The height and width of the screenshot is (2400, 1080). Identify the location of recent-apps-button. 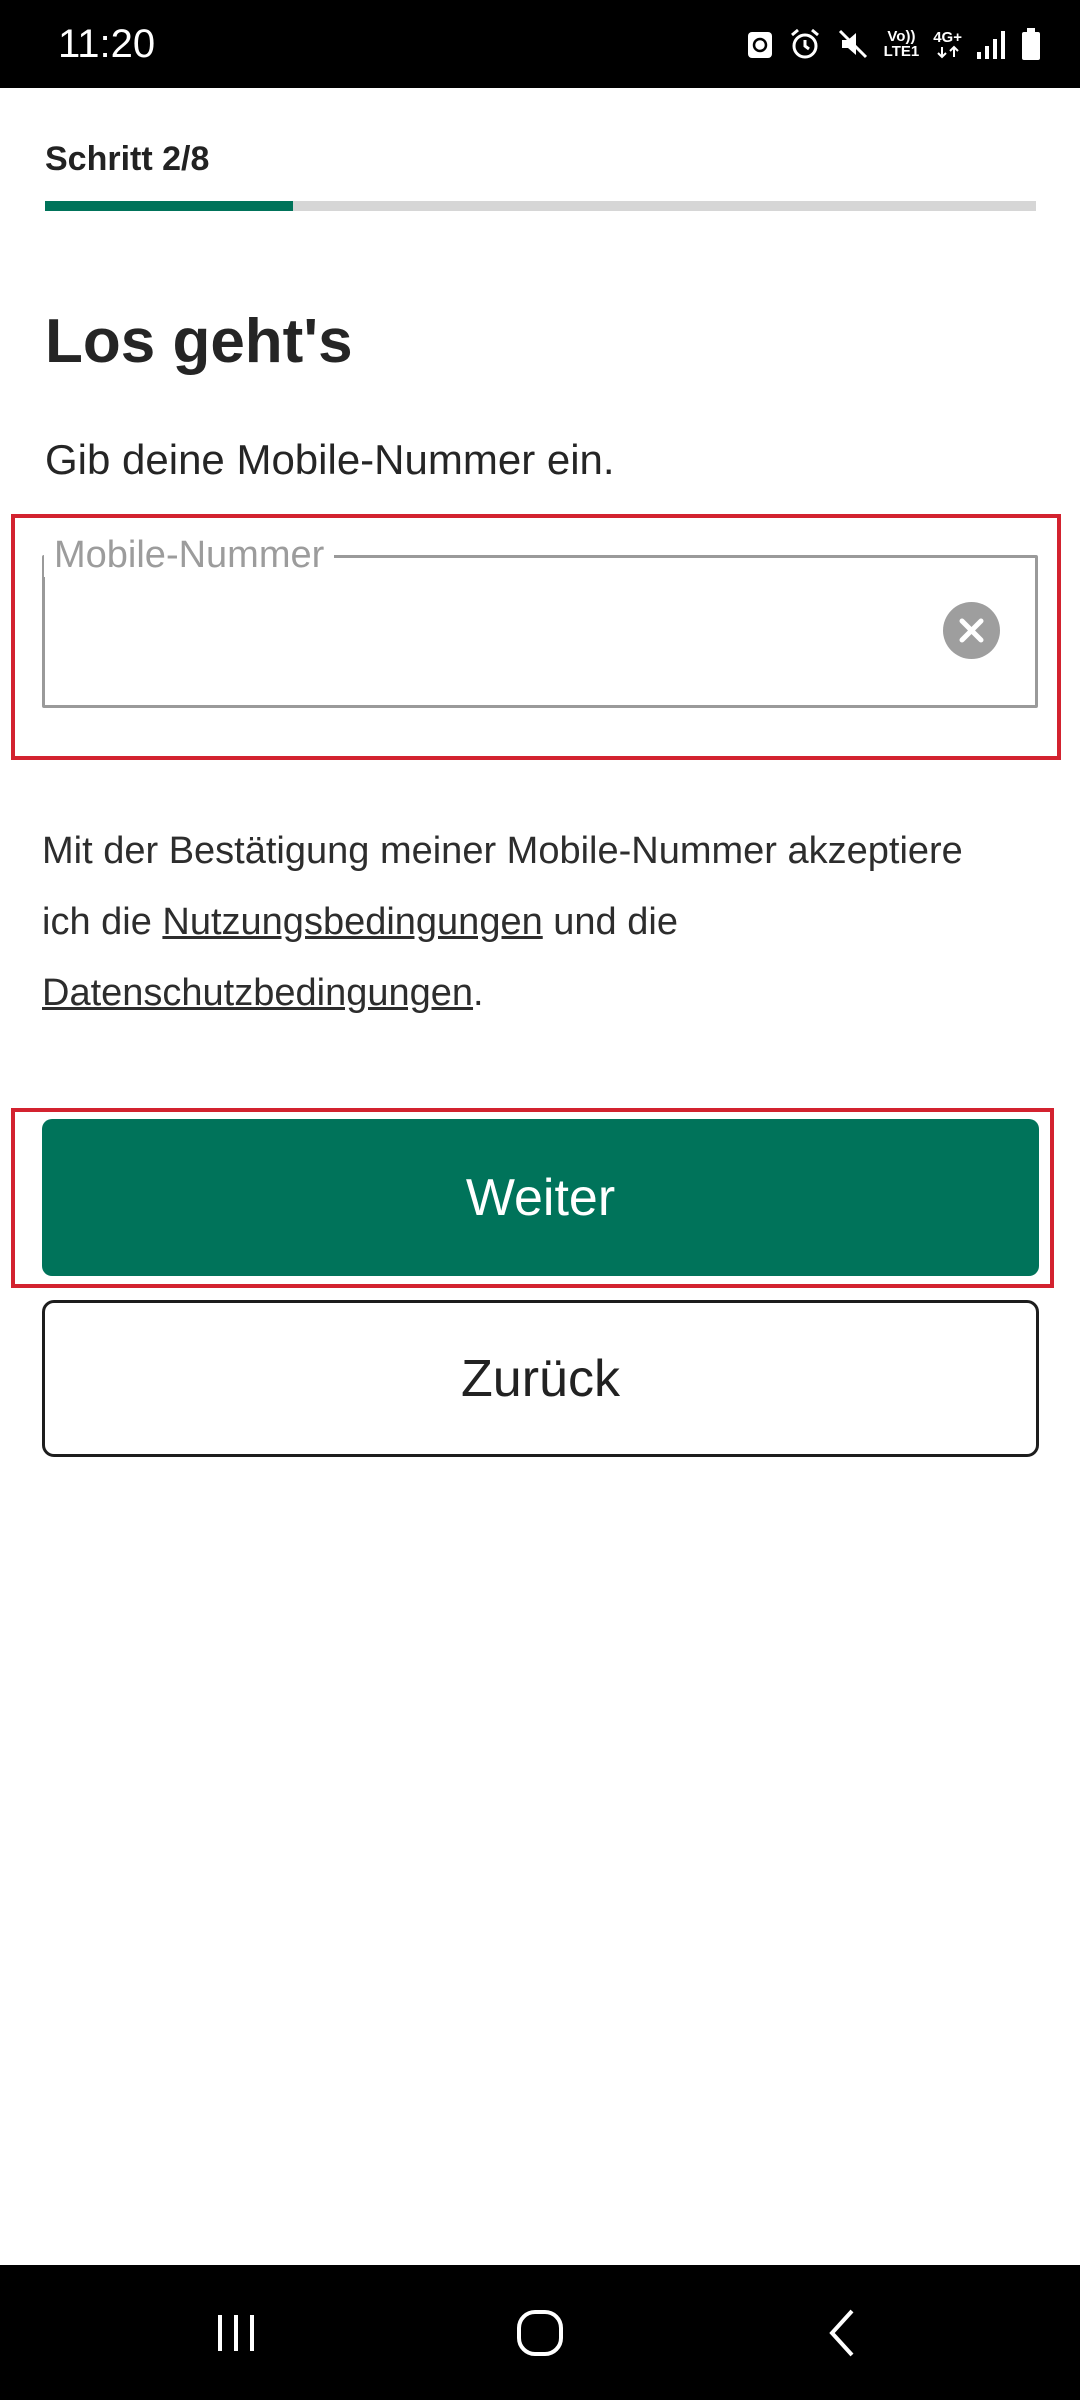
(236, 2332).